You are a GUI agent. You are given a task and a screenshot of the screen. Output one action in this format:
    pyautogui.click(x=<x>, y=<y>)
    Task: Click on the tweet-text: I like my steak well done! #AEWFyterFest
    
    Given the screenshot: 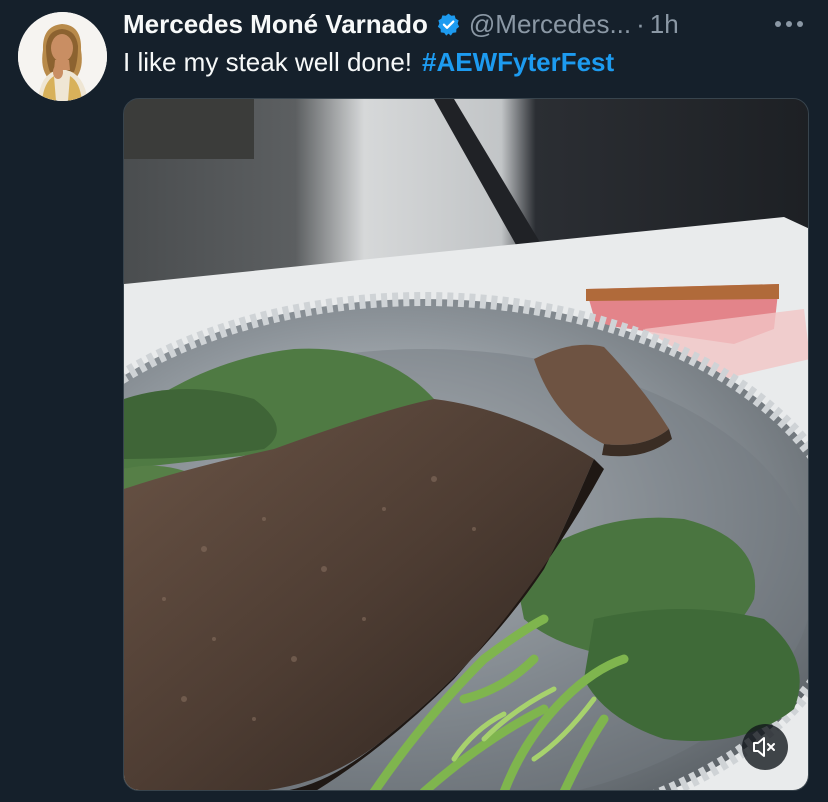 What is the action you would take?
    pyautogui.click(x=368, y=62)
    